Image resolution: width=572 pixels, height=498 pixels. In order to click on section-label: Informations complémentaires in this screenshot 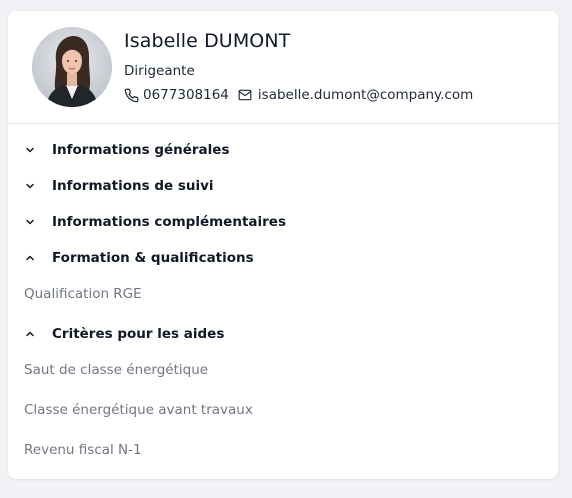, I will do `click(169, 222)`.